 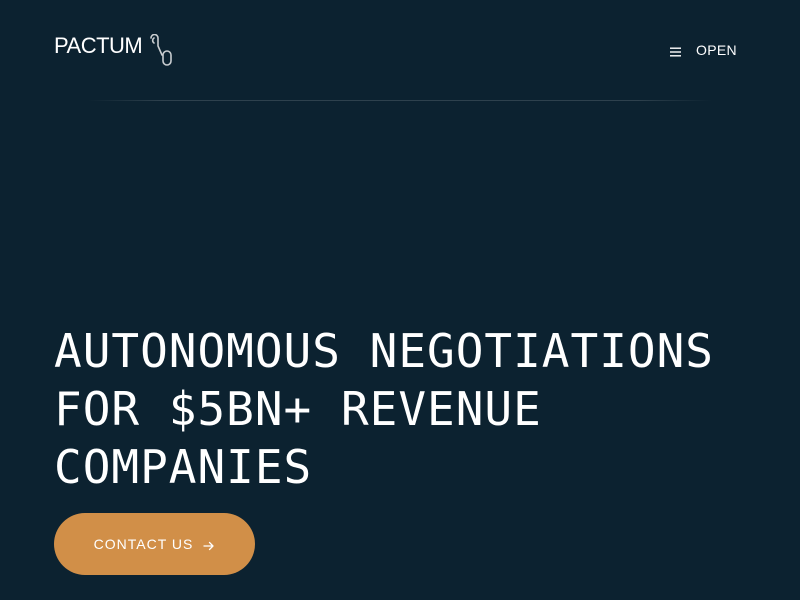 I want to click on headline-line-1: AUTONOMOUS NEGOTIATIONS, so click(x=384, y=351).